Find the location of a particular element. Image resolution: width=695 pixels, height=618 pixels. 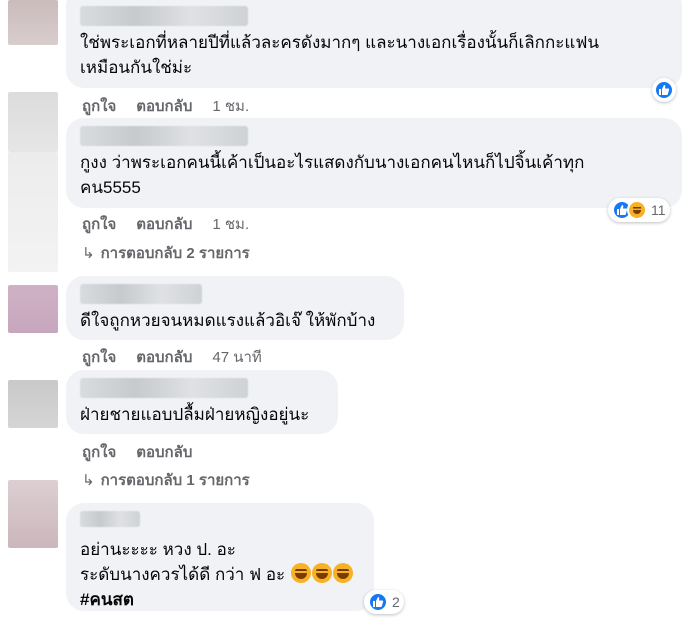

view-replies-link: ↳ การตอบกลับ 1 รายการ is located at coordinates (166, 480).